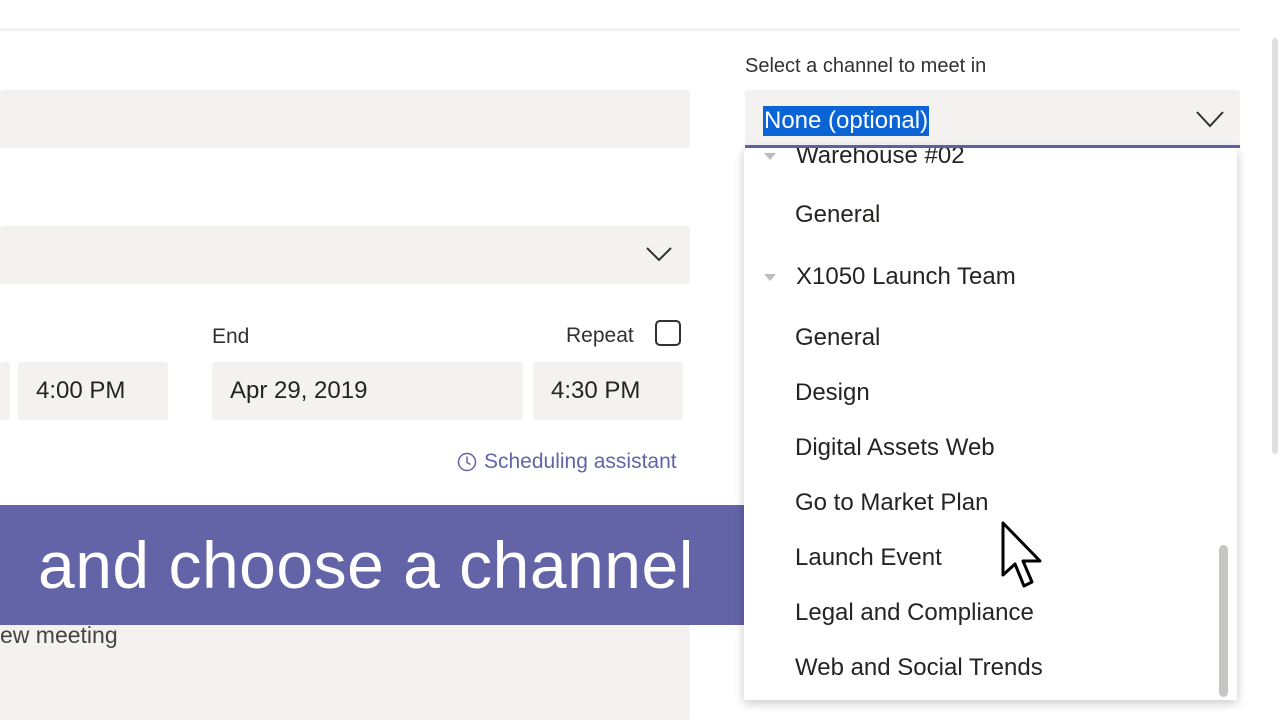 The height and width of the screenshot is (720, 1280). I want to click on start-time-field: 4:00 PM, so click(93, 391).